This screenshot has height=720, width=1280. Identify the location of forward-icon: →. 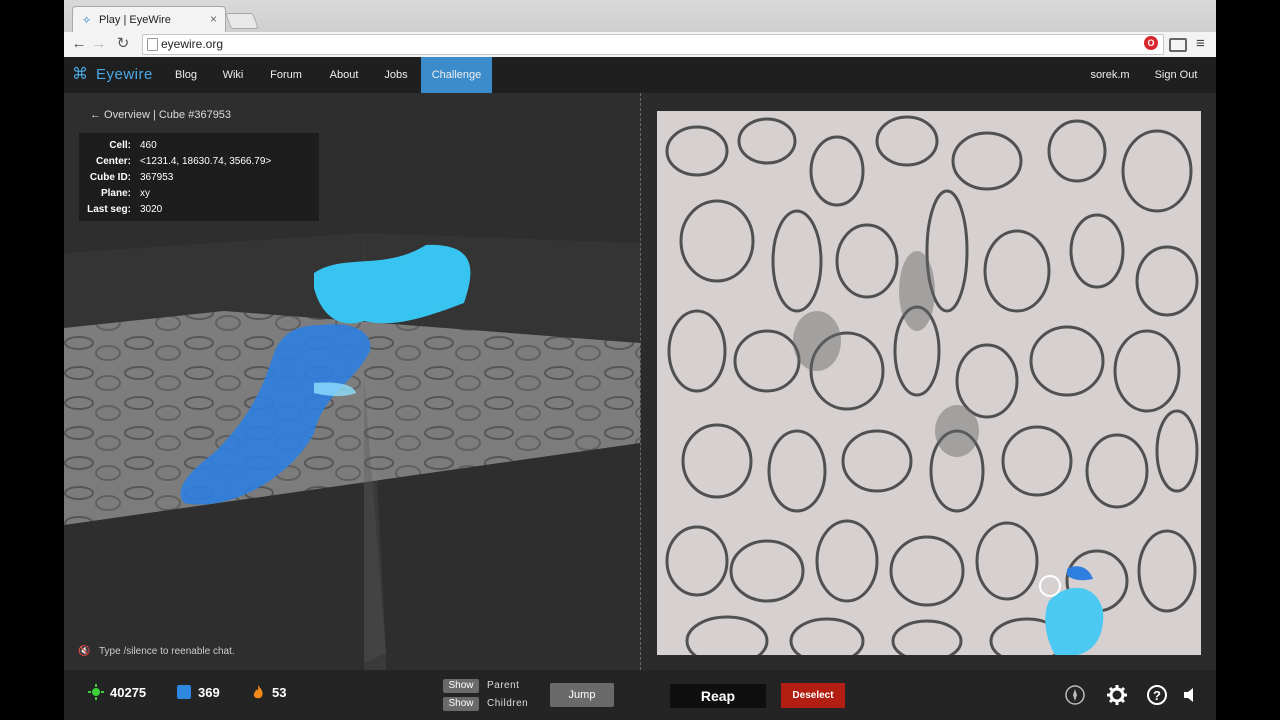
(99, 44).